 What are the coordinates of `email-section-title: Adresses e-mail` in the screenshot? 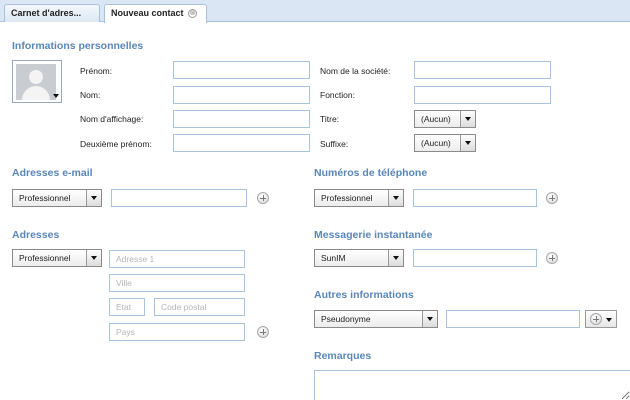 It's located at (52, 173).